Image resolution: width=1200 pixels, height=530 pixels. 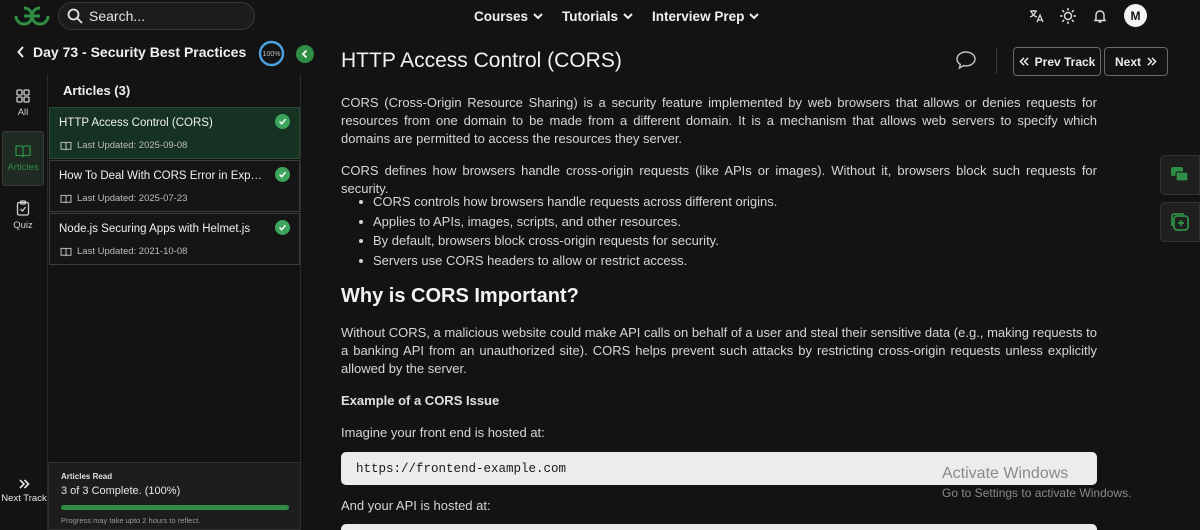 I want to click on clipboard-icon, so click(x=23, y=208).